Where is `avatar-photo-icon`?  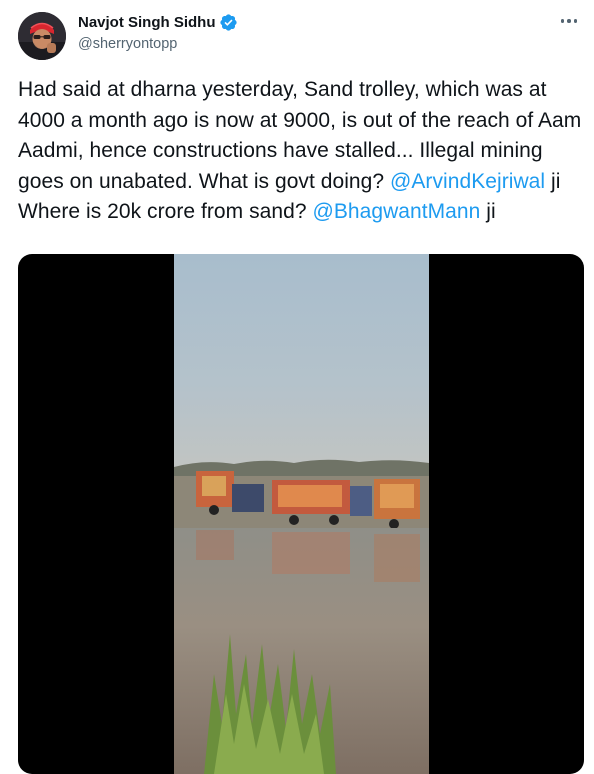 avatar-photo-icon is located at coordinates (42, 36).